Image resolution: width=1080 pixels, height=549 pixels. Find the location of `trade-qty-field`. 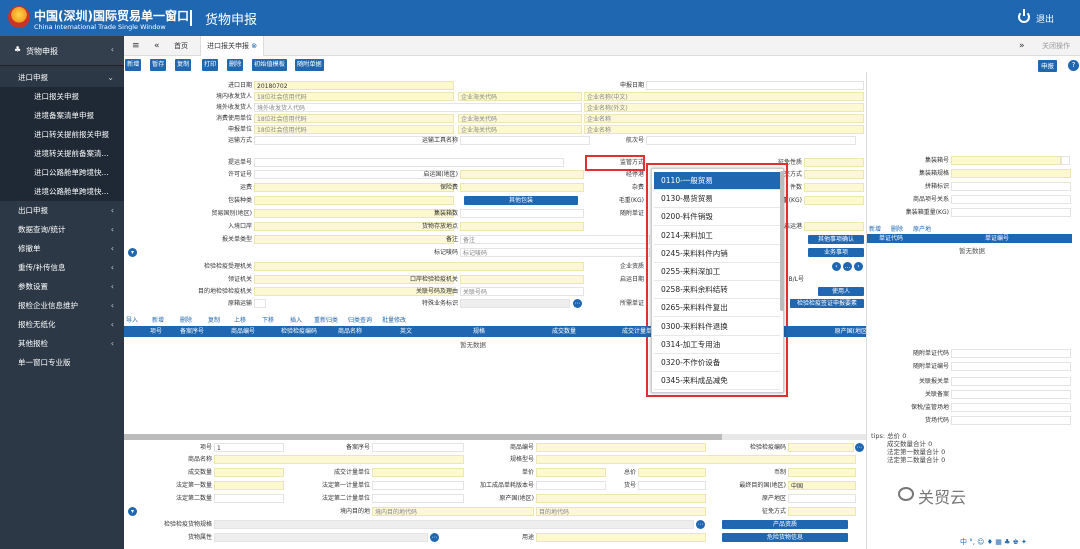

trade-qty-field is located at coordinates (249, 472).